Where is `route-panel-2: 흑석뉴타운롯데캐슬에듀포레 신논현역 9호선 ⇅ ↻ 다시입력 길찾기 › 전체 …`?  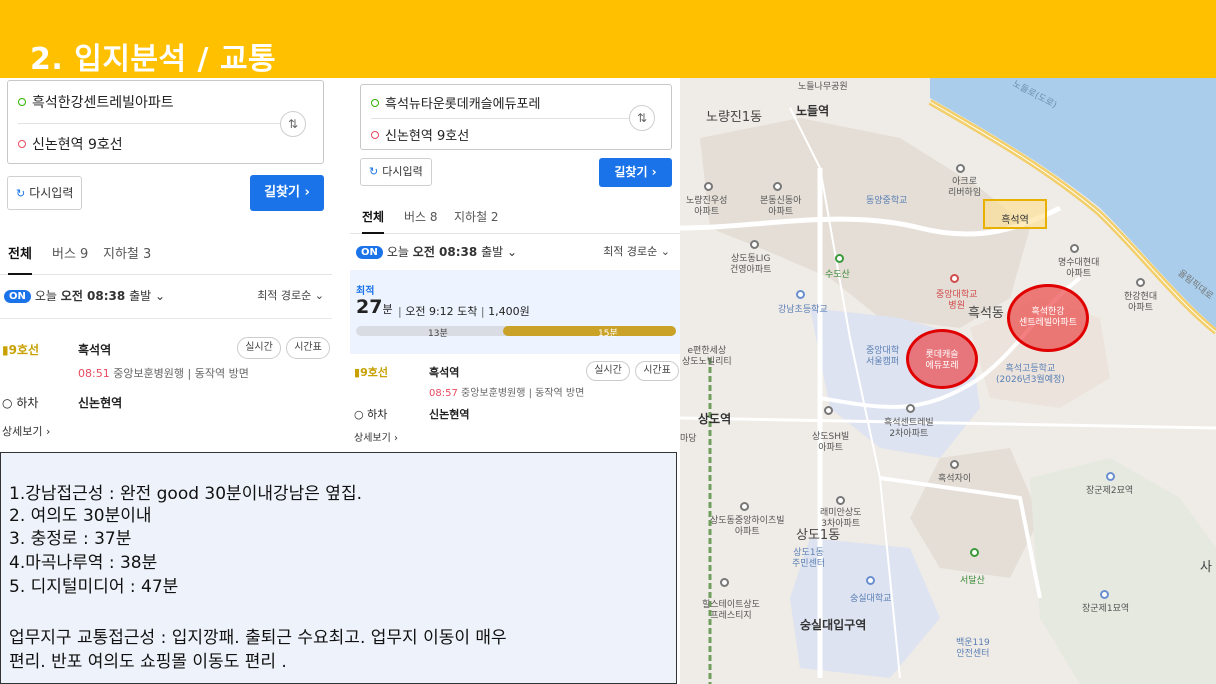
route-panel-2: 흑석뉴타운롯데캐슬에듀포레 신논현역 9호선 ⇅ ↻ 다시입력 길찾기 › 전체 … is located at coordinates (515, 266).